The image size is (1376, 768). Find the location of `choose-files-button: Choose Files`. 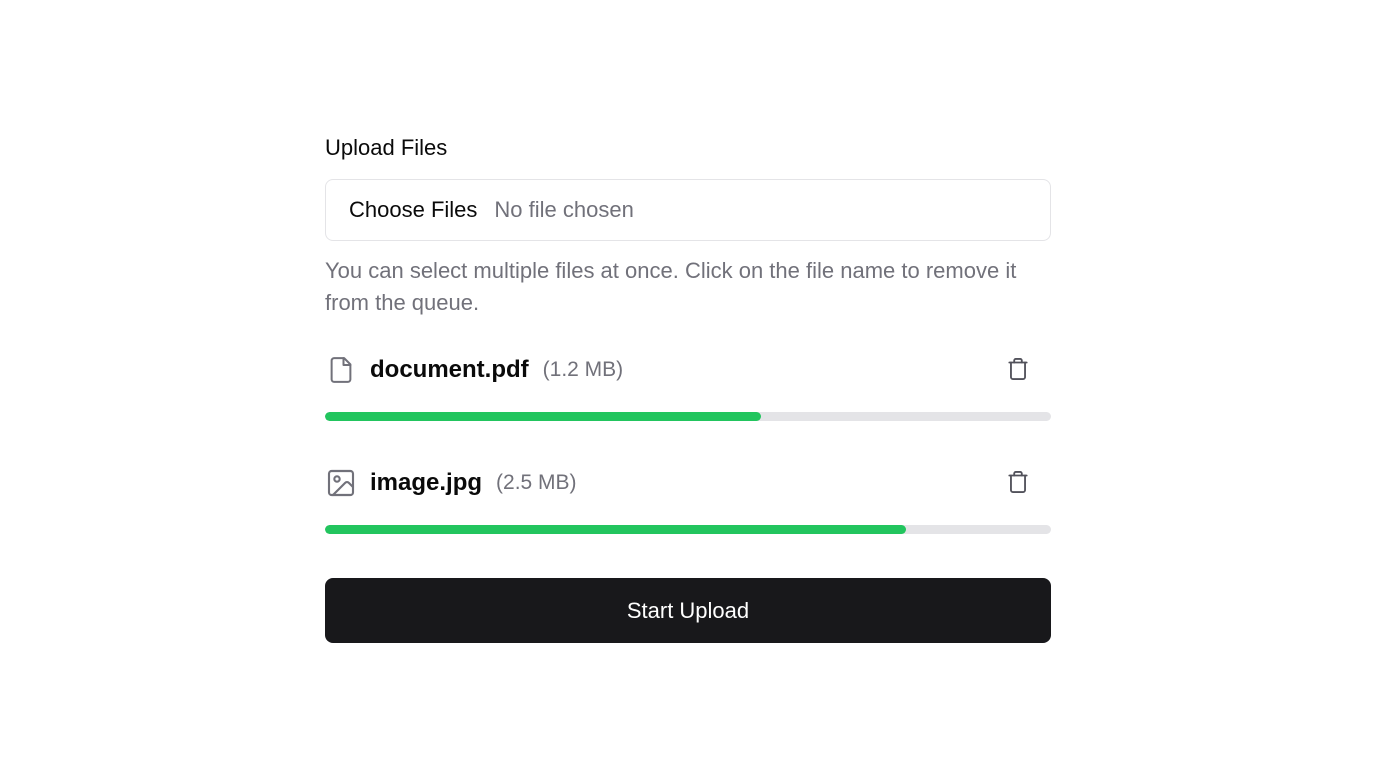

choose-files-button: Choose Files is located at coordinates (413, 210).